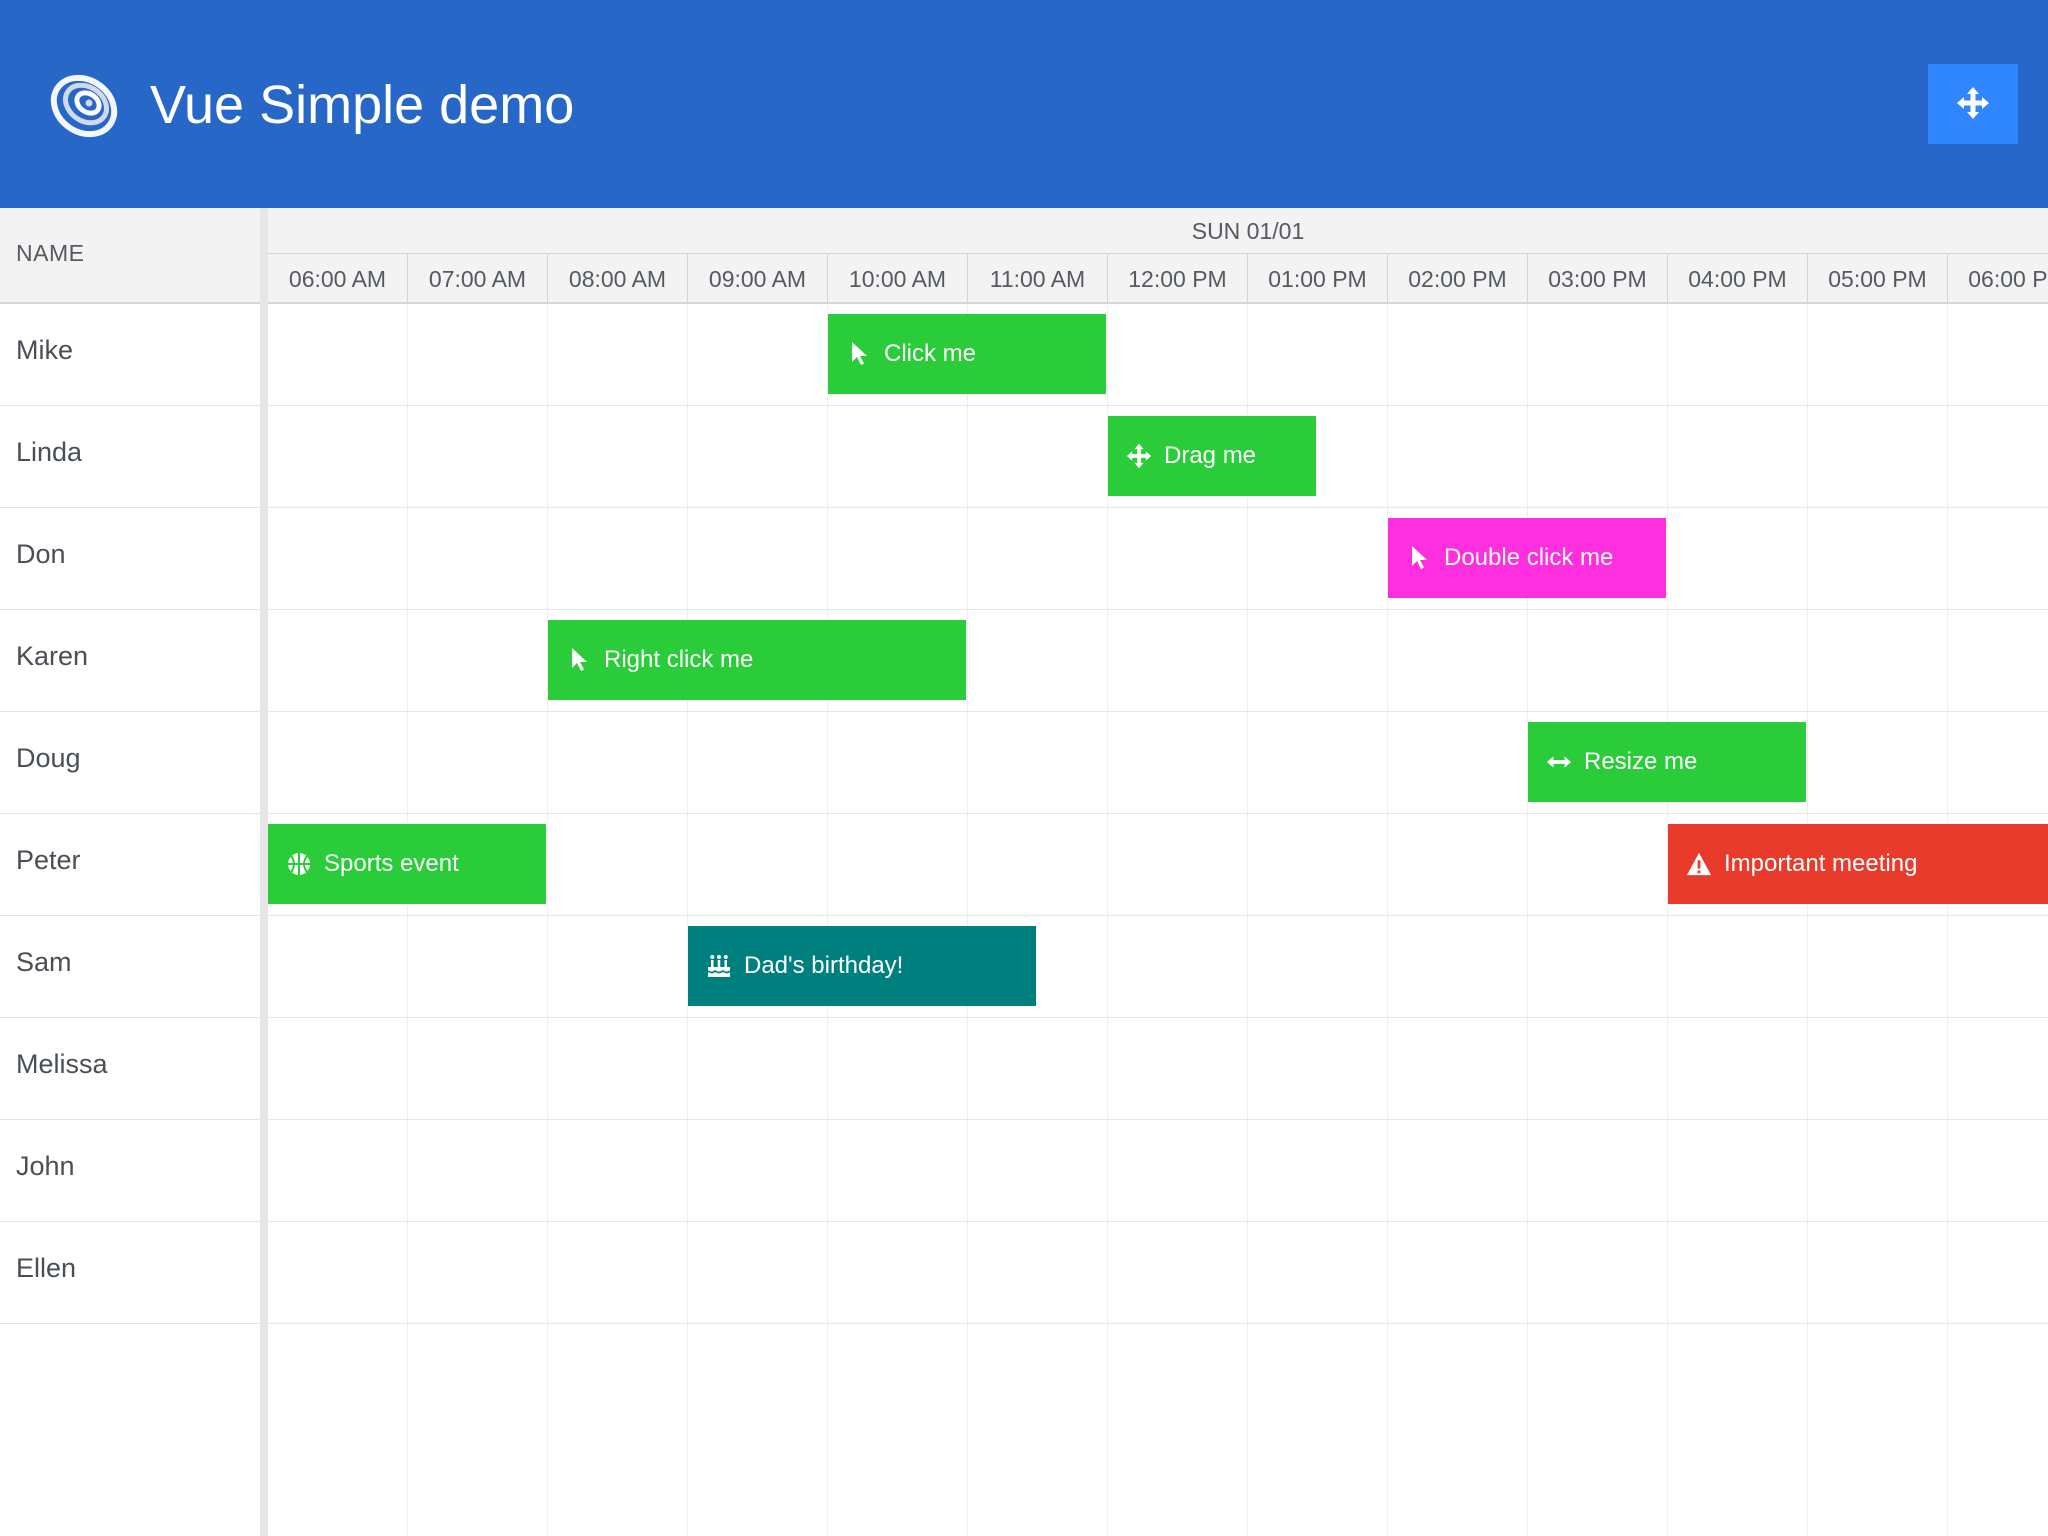 The image size is (2048, 1536). Describe the element at coordinates (48, 860) in the screenshot. I see `resource-name: Peter` at that location.